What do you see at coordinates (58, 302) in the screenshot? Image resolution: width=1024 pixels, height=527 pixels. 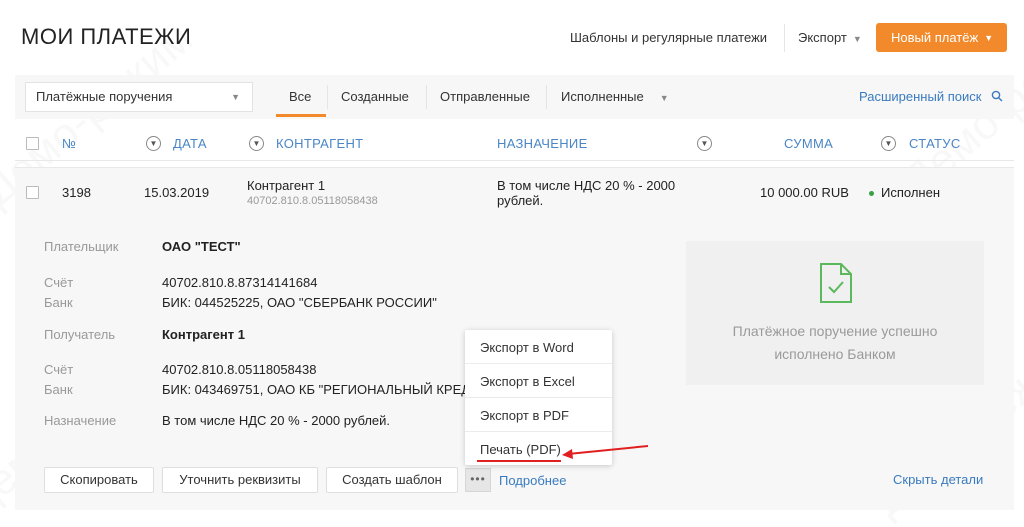 I see `payer-bank-label: Банк` at bounding box center [58, 302].